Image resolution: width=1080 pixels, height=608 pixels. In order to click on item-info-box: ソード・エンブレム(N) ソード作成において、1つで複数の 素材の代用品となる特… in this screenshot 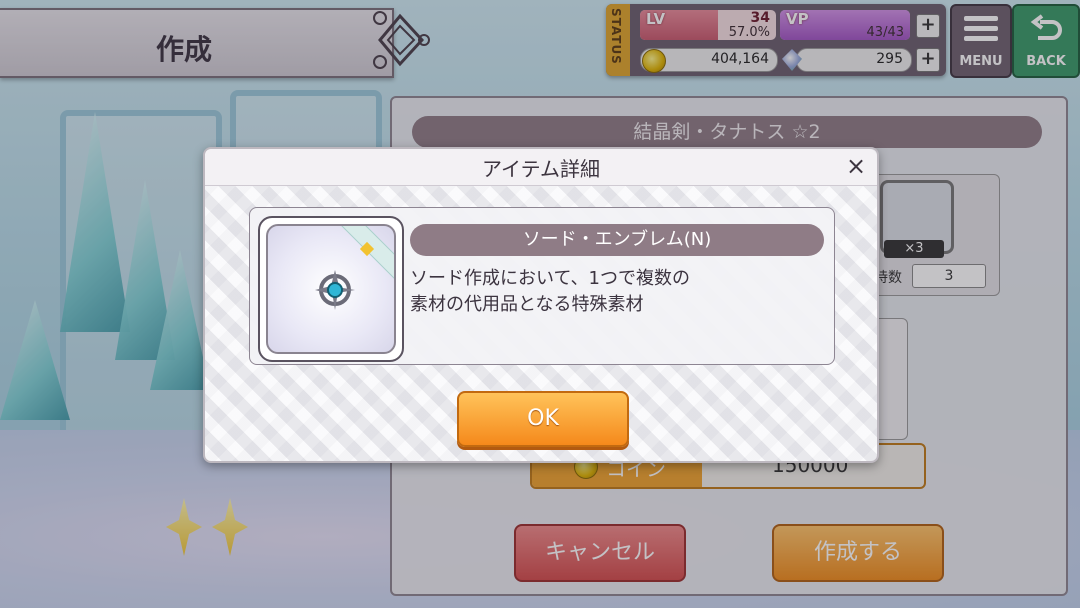, I will do `click(542, 286)`.